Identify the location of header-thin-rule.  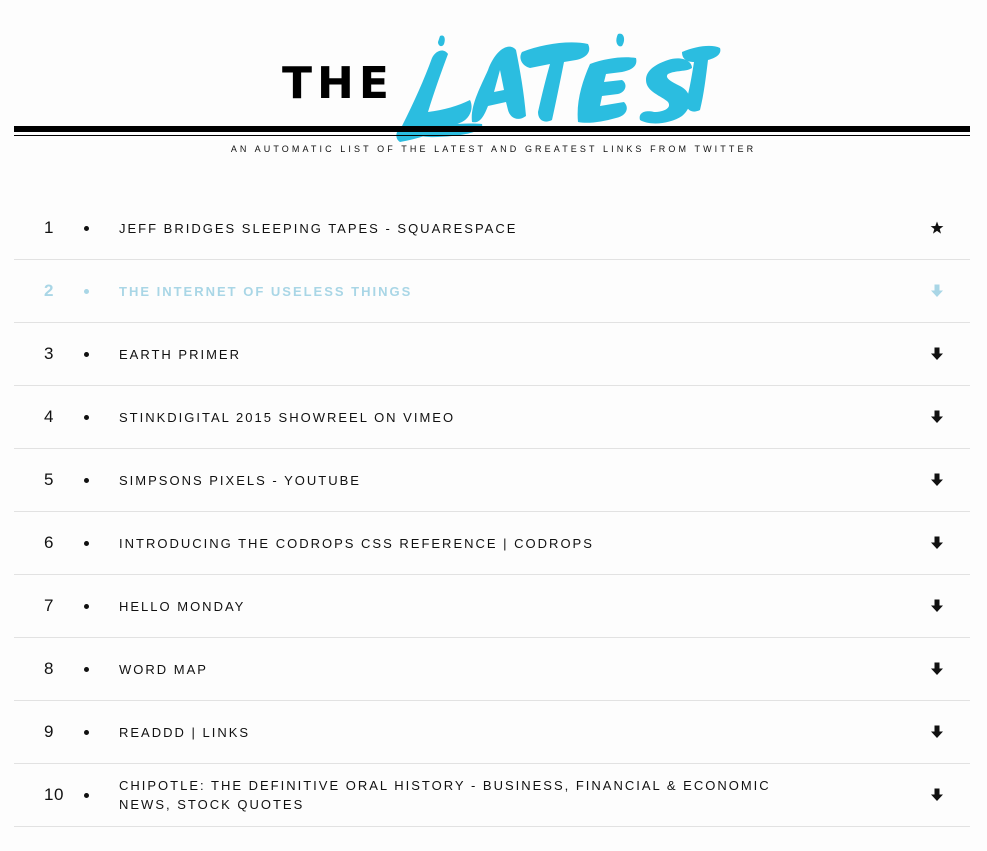
(492, 135).